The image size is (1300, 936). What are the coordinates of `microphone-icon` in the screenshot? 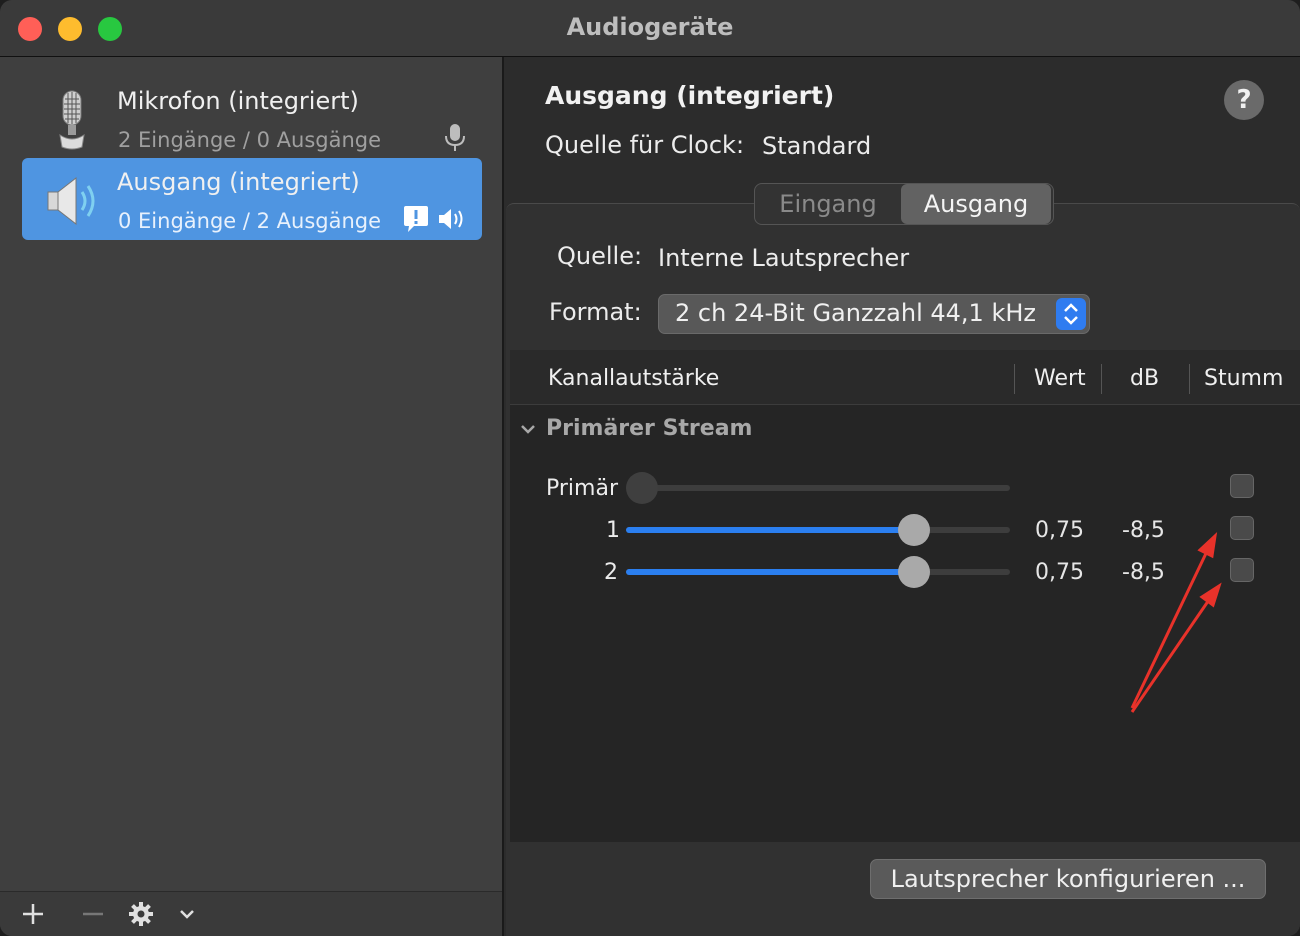 It's located at (72, 120).